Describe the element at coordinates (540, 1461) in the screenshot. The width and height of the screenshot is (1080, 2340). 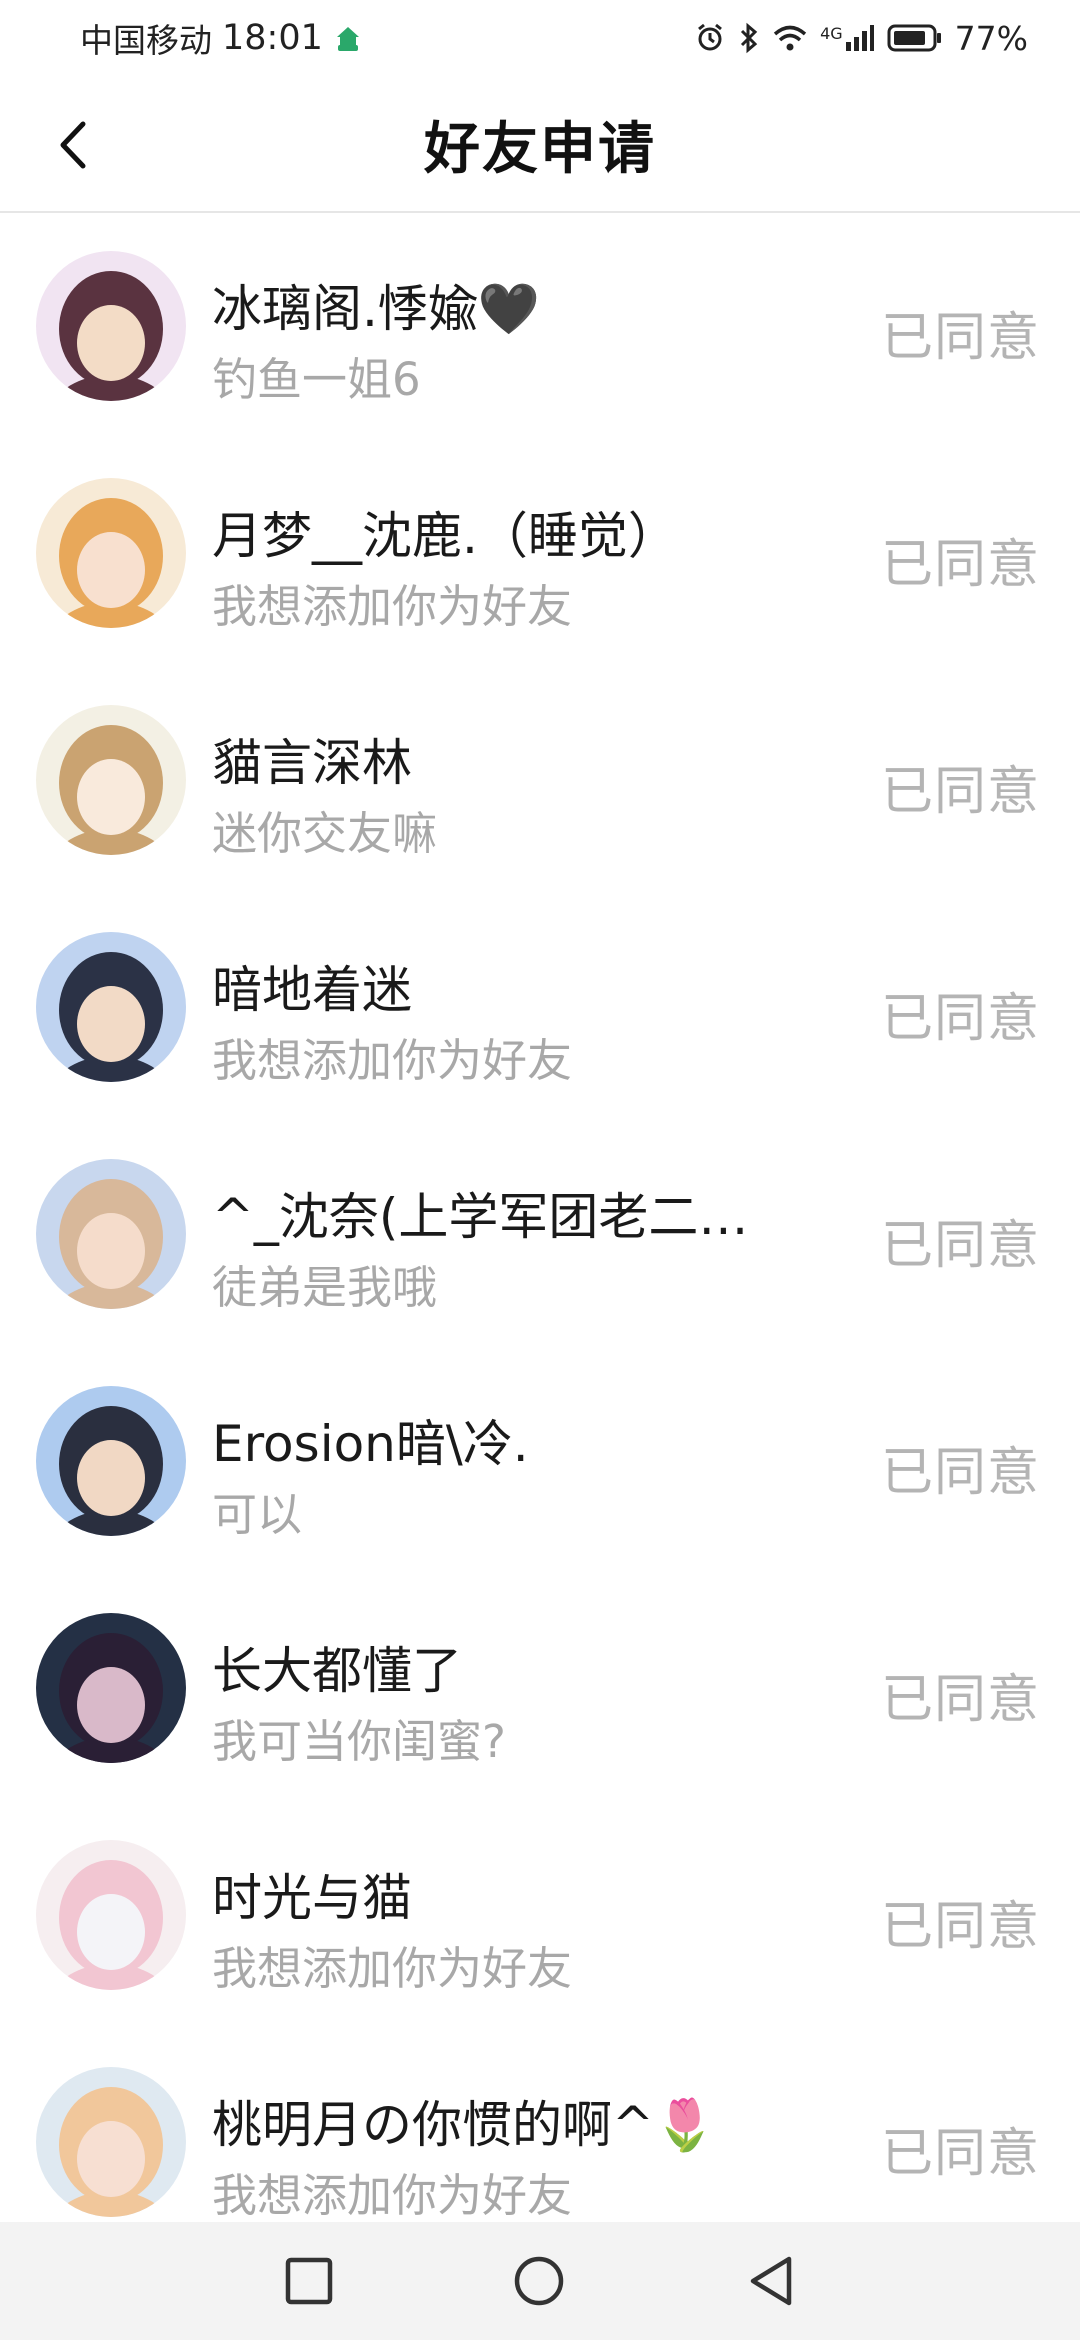
I see `friend-request-item: Erosion暗\冷. 可以 已同意` at that location.